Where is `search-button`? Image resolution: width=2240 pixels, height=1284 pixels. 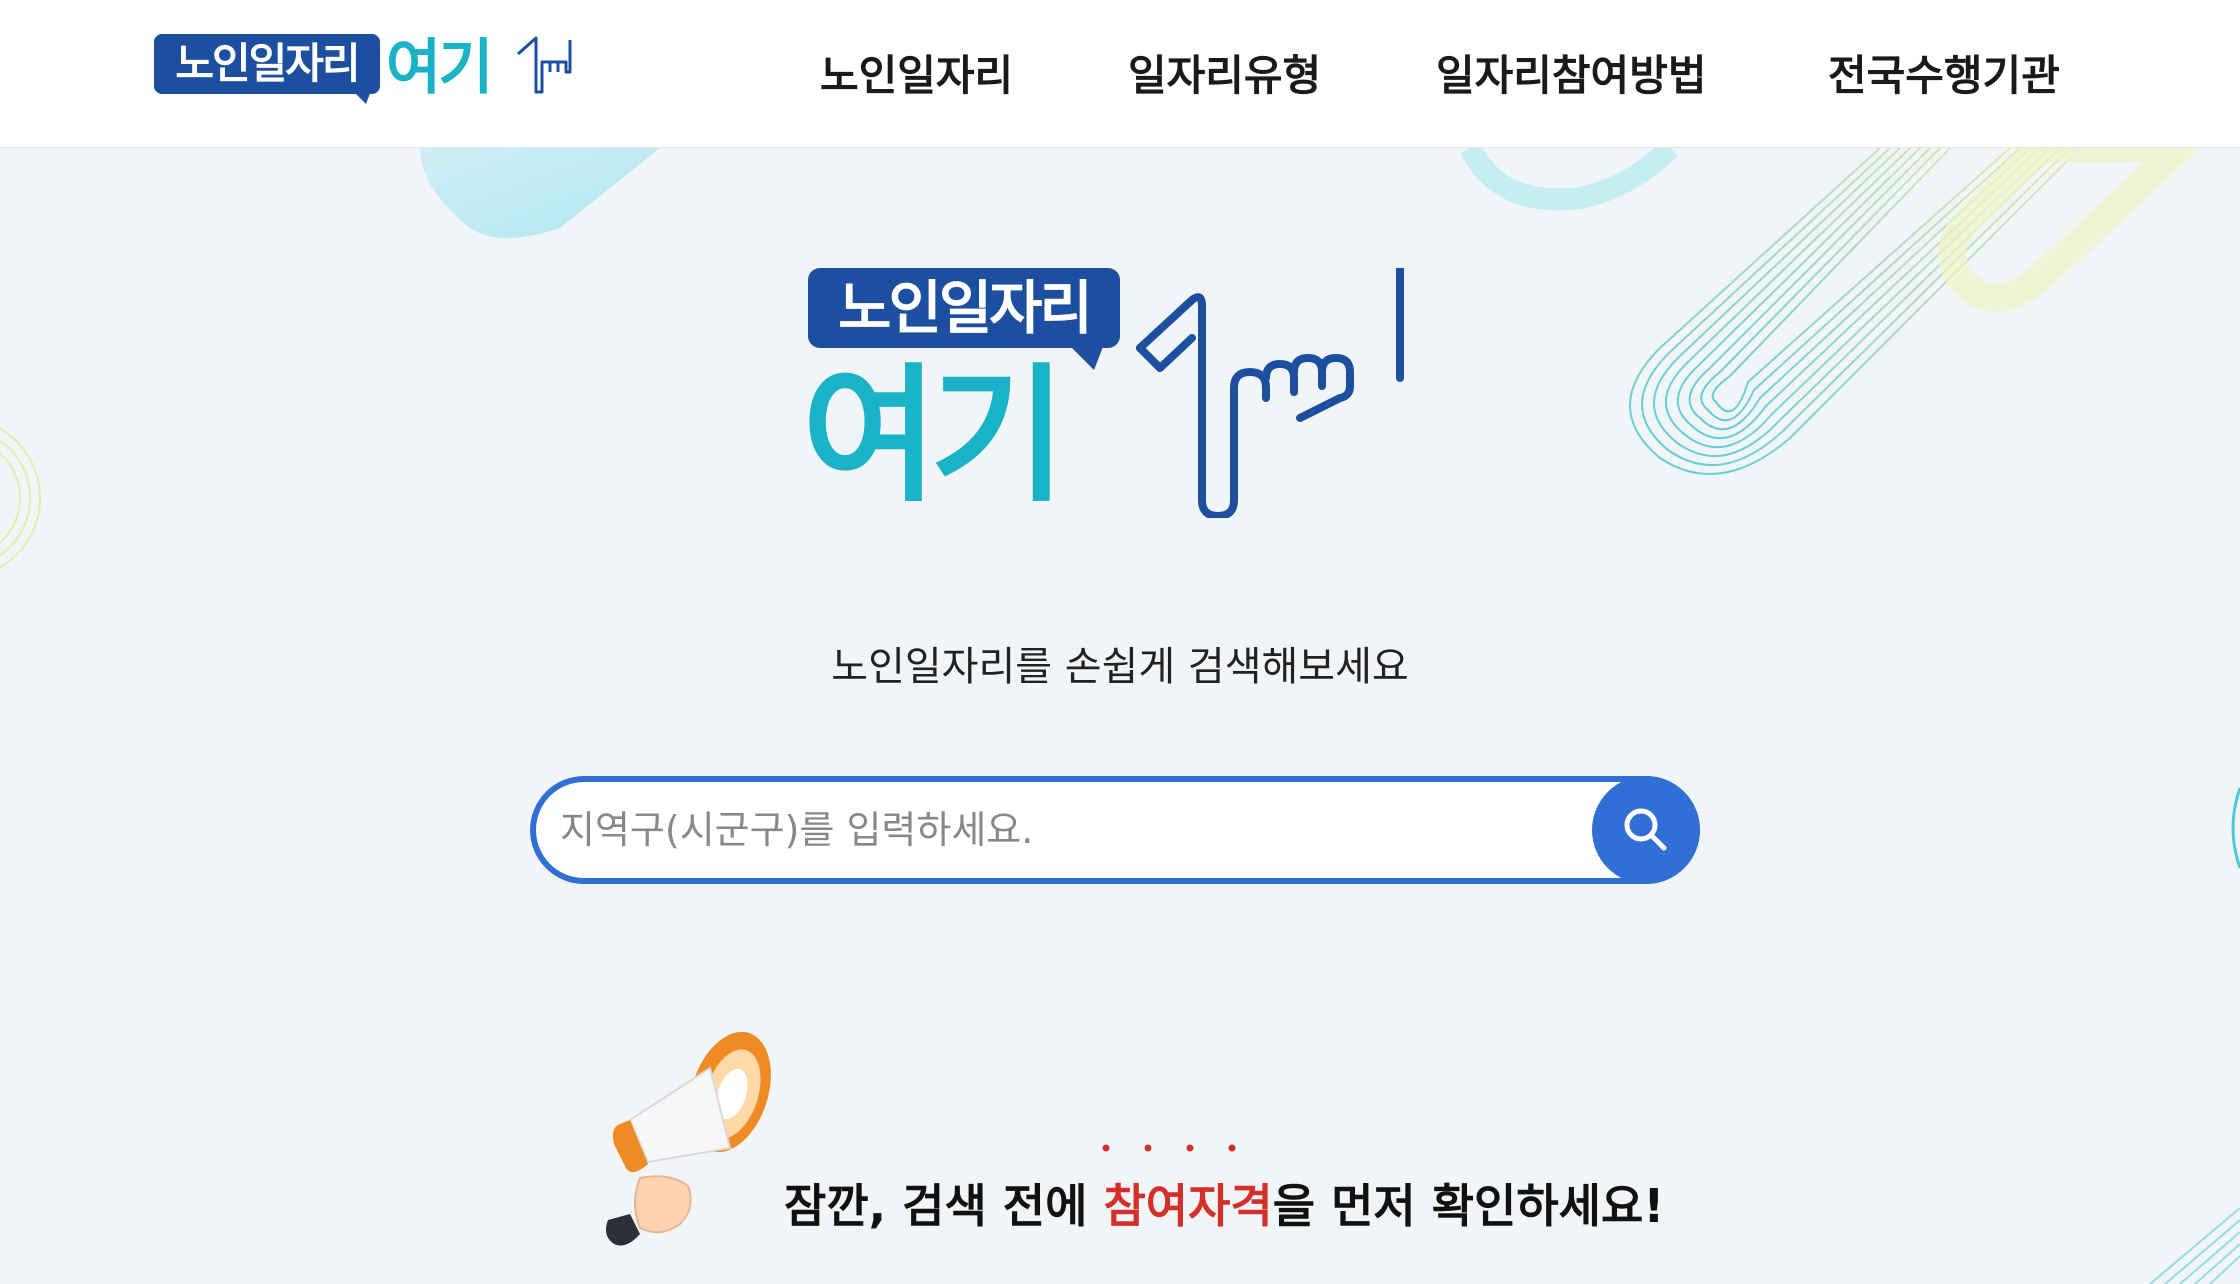
search-button is located at coordinates (1646, 830).